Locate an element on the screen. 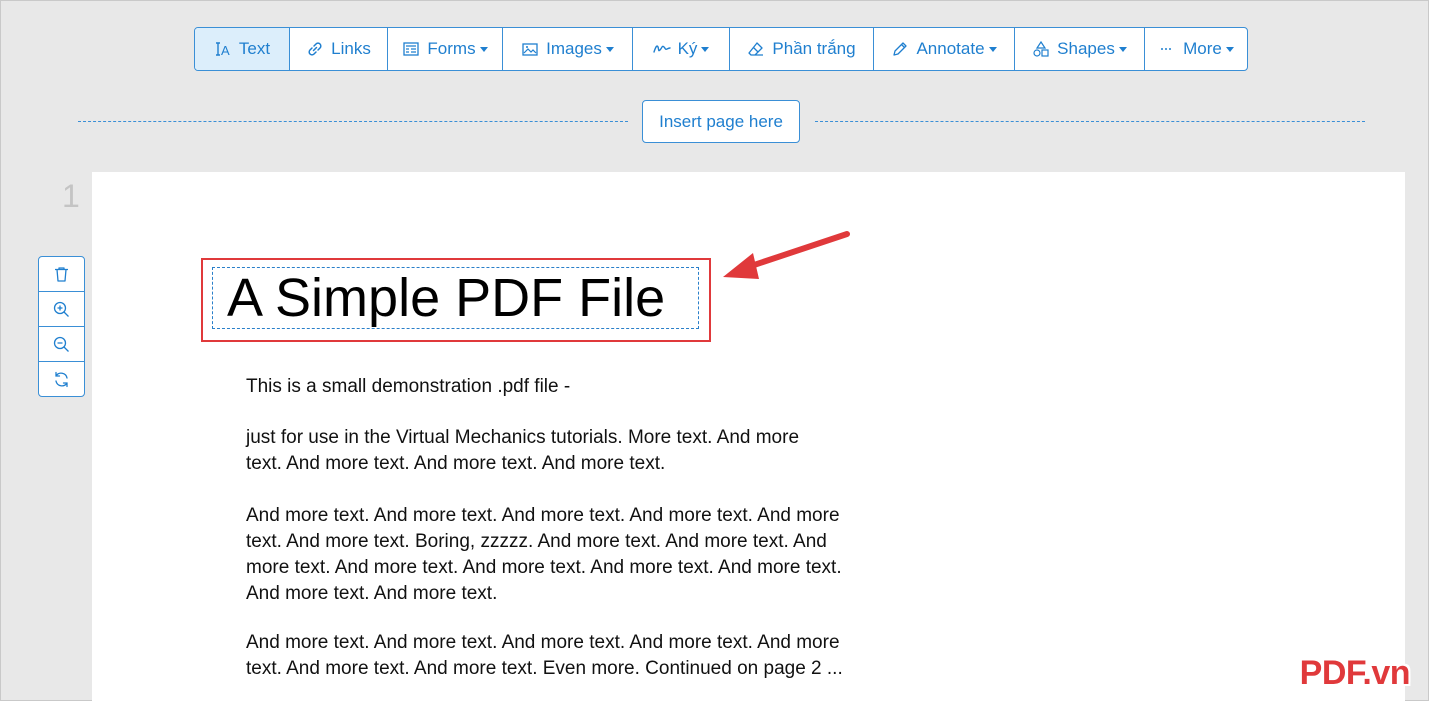 This screenshot has width=1429, height=701. page-side-tools is located at coordinates (61, 326).